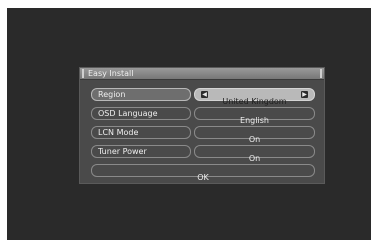  I want to click on dialog-title-bar: Easy Install, so click(202, 74).